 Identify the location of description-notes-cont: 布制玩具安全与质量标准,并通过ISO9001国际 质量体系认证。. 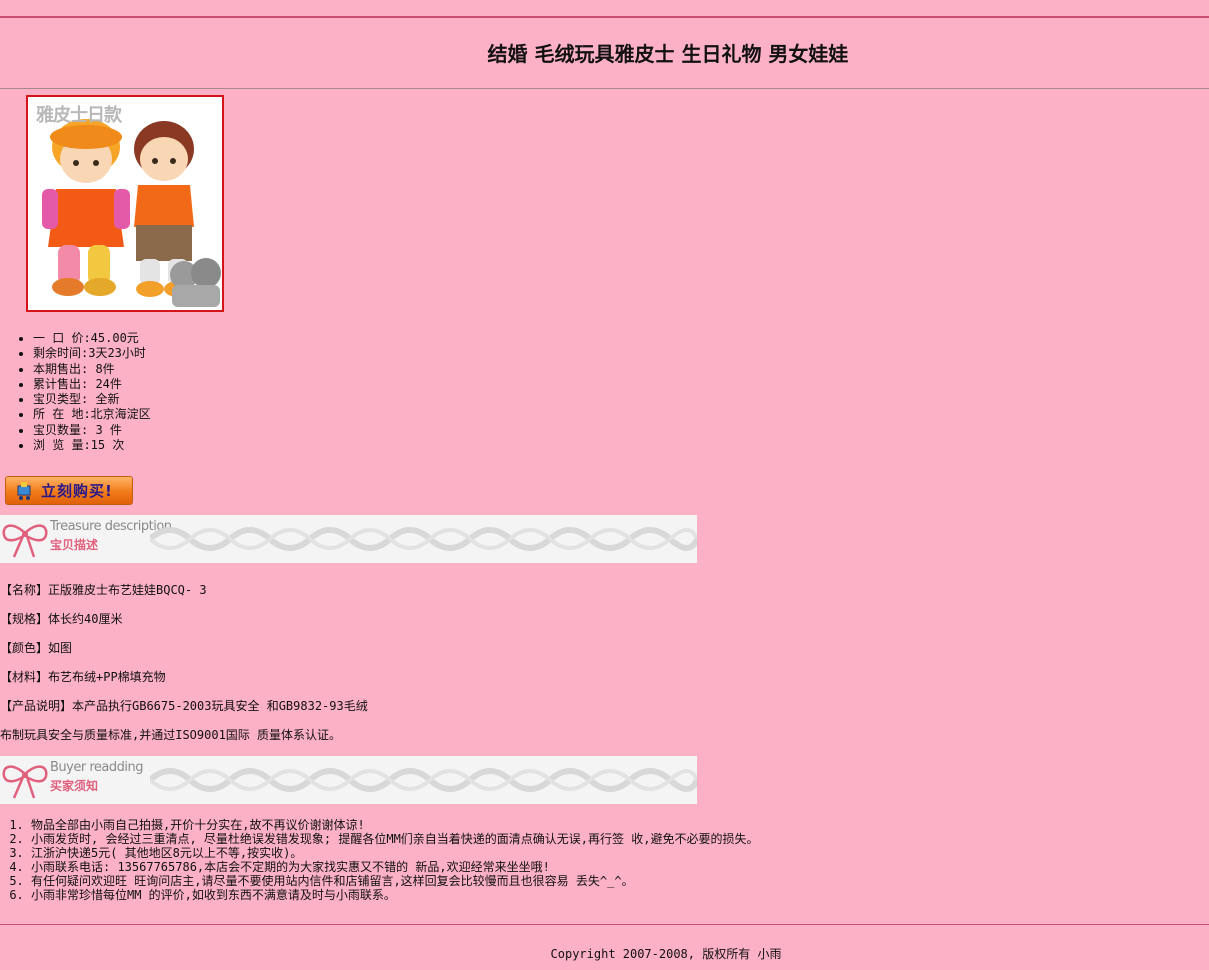
(171, 735).